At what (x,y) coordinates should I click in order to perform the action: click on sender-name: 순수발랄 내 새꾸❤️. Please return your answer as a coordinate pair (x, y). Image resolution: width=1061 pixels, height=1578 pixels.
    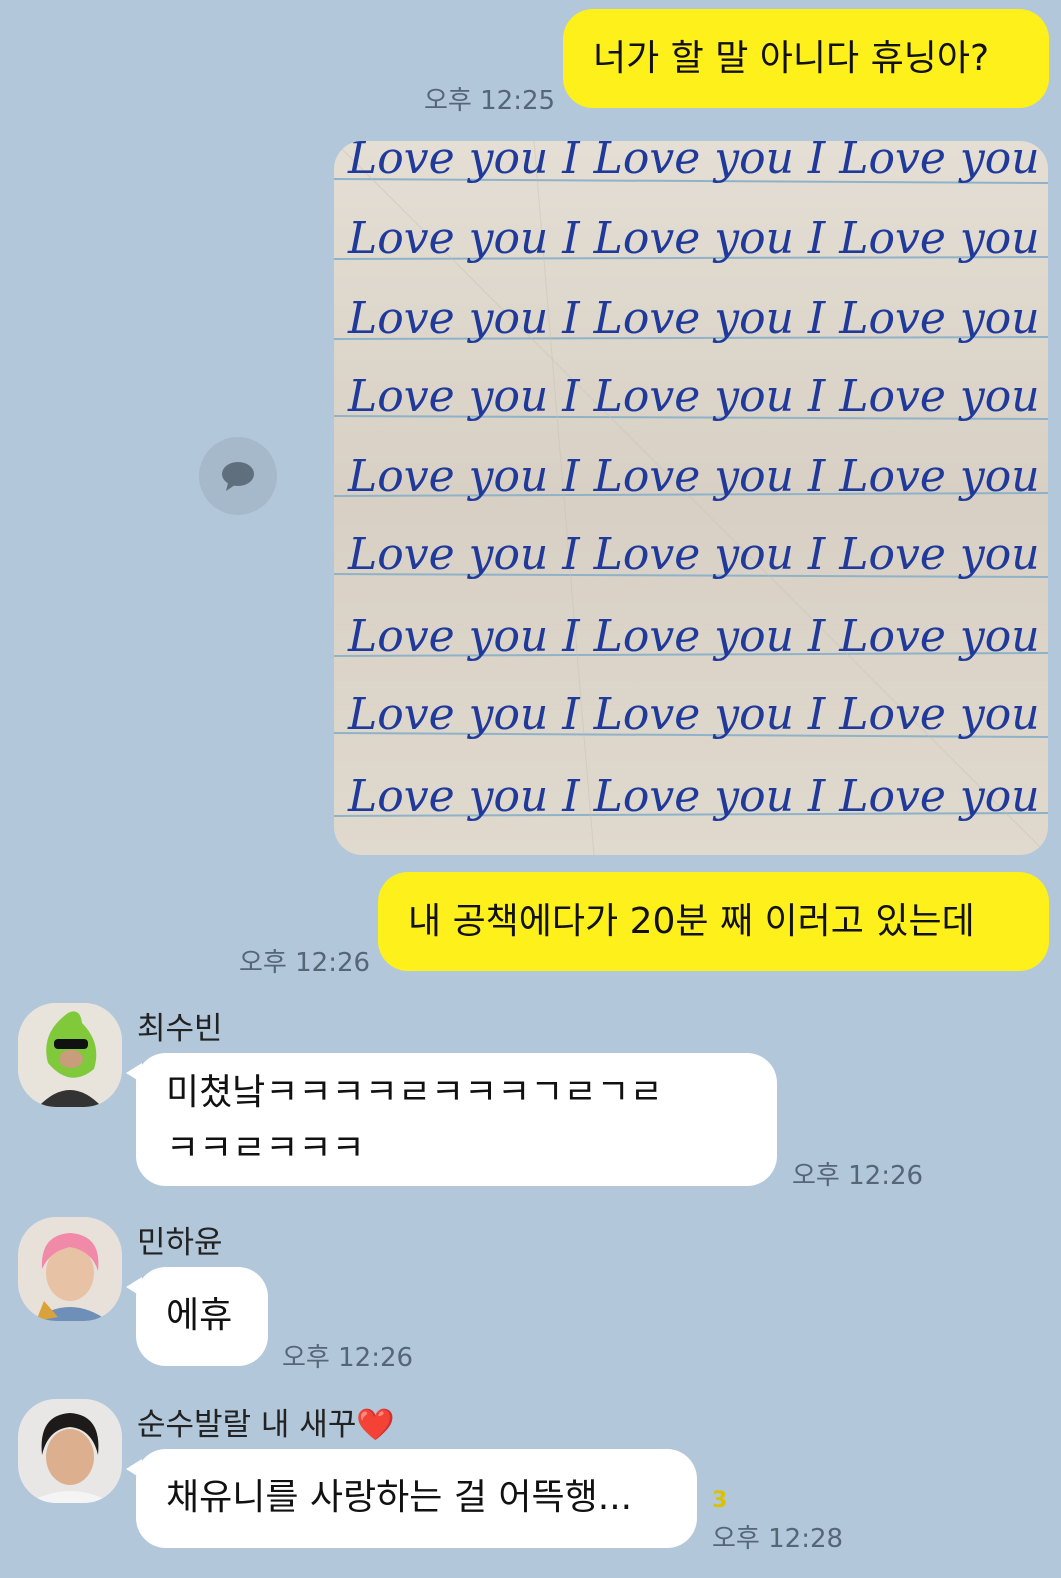
    Looking at the image, I should click on (266, 1421).